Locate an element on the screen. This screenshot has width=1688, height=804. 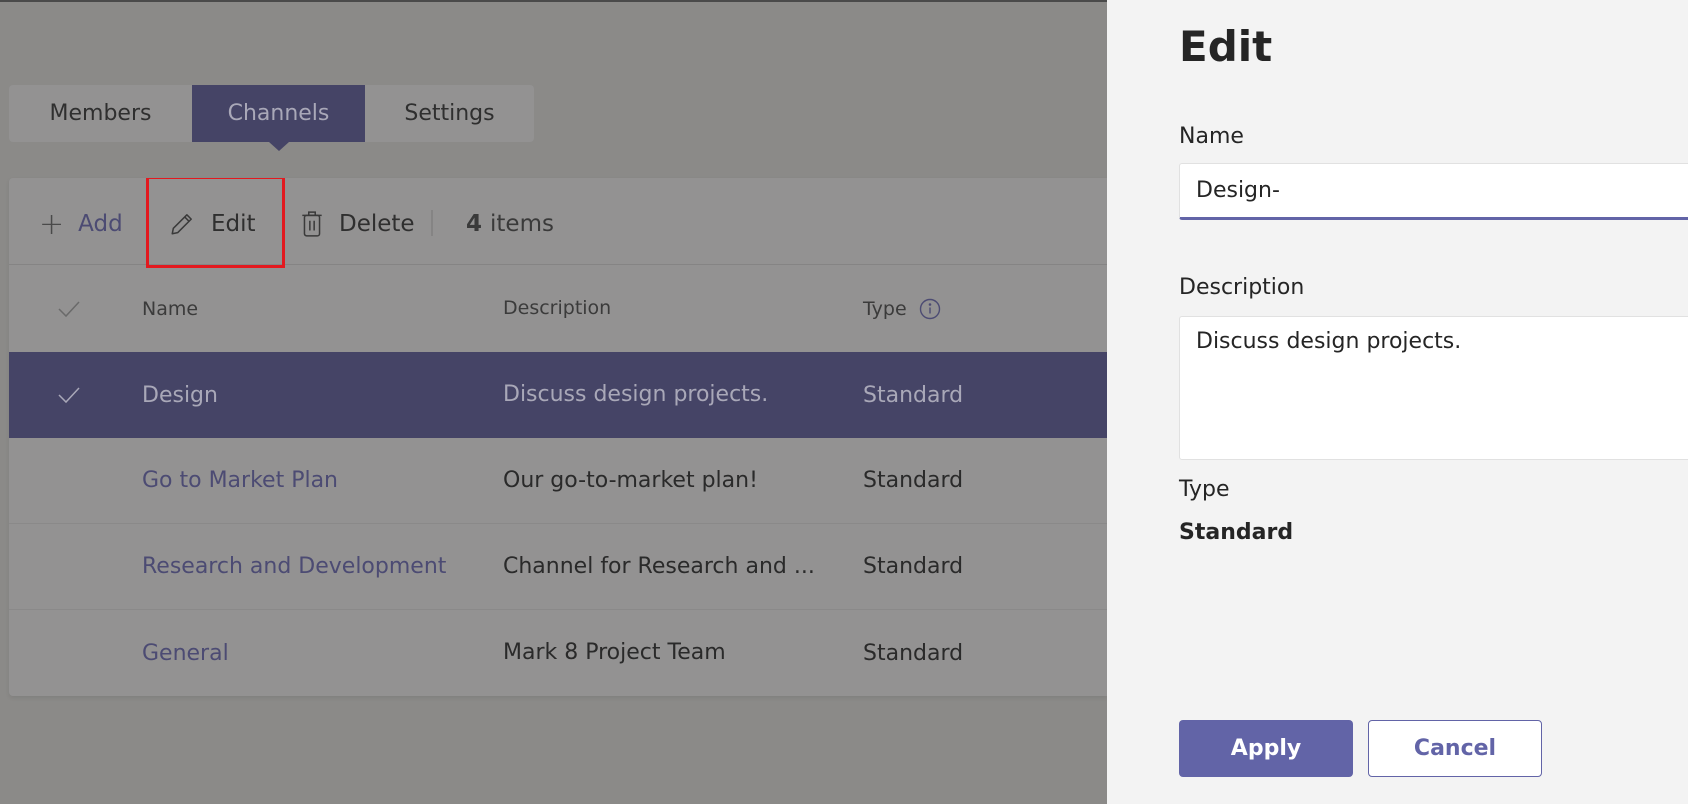
description-label: Description is located at coordinates (1242, 287).